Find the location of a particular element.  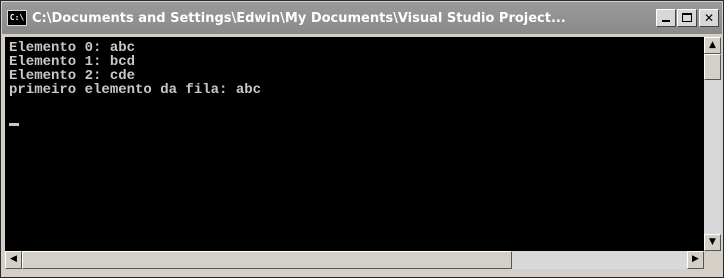

minimize-button is located at coordinates (666, 18).